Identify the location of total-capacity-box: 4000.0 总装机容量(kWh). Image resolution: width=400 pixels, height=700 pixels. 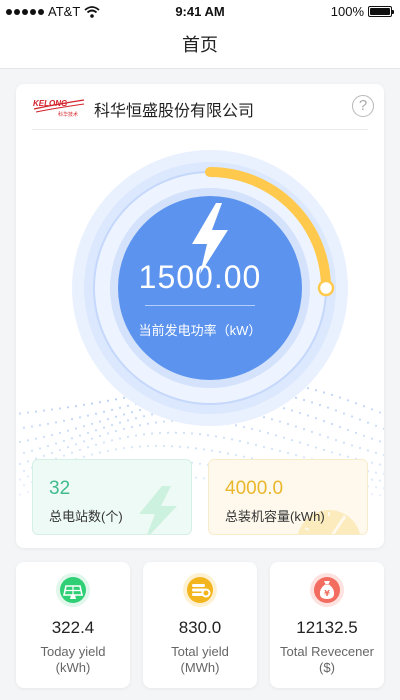
(288, 497).